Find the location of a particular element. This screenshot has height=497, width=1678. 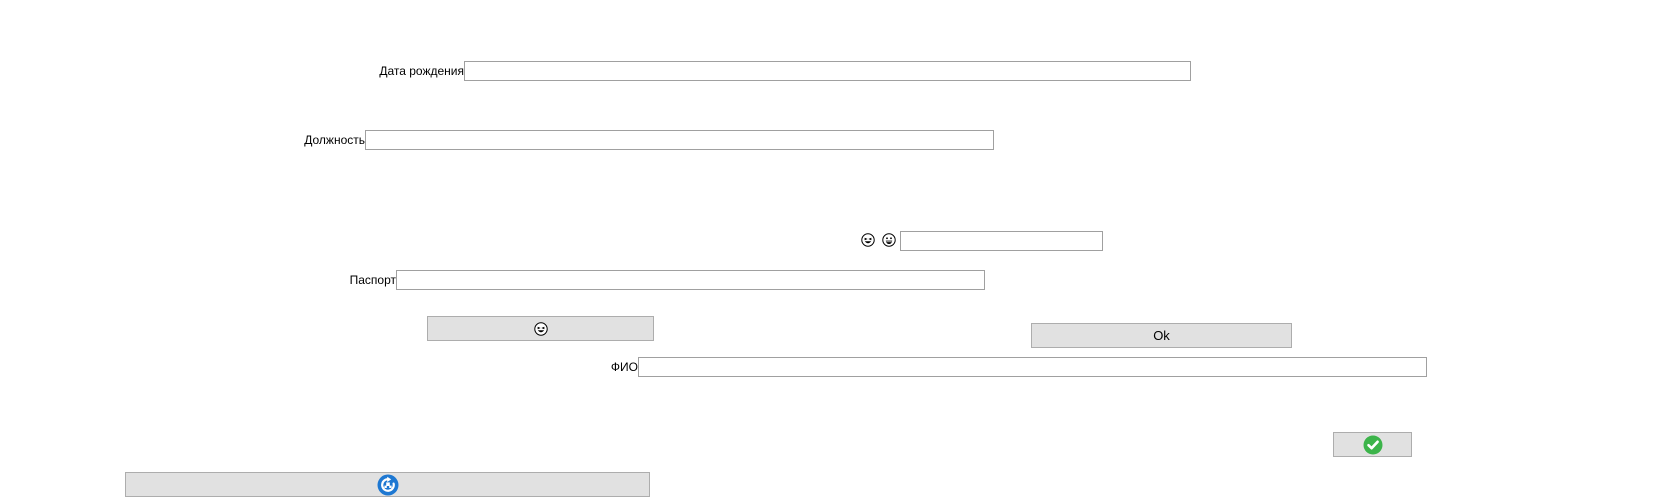

full-name-input is located at coordinates (1032, 367).